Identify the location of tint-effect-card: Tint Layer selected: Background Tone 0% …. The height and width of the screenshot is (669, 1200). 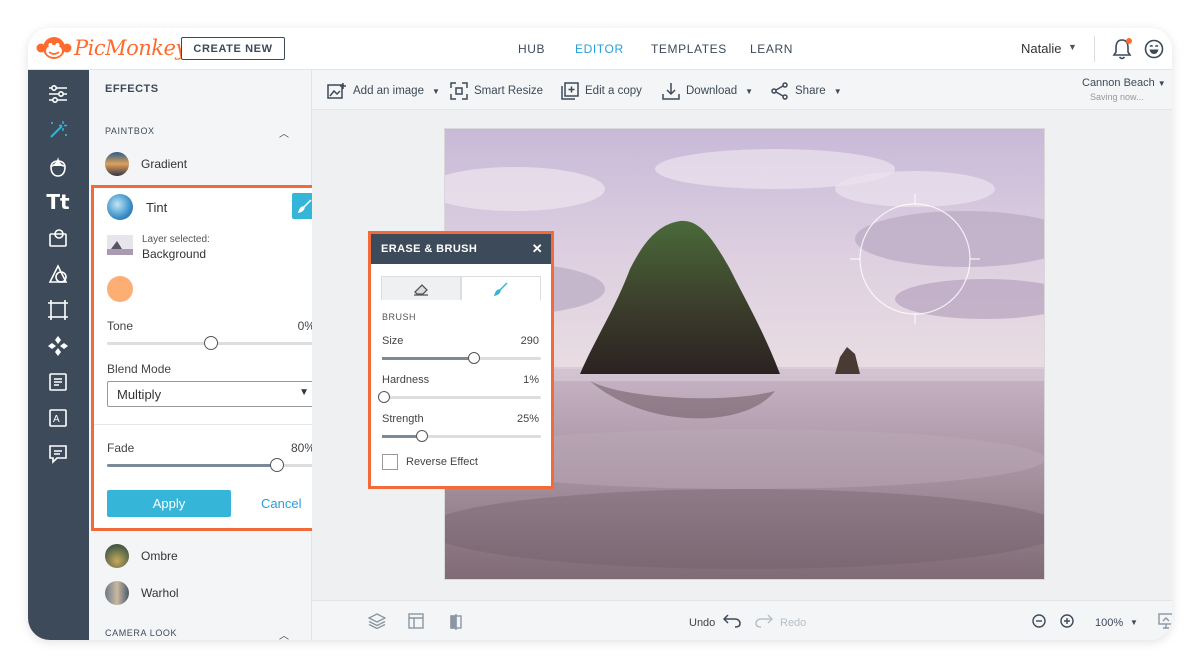
(212, 358).